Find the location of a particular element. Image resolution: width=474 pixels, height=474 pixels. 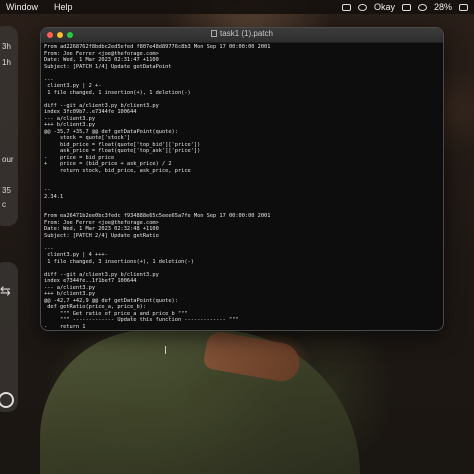

patch-line: + if (price_b == 0): is located at coordinates (243, 330).